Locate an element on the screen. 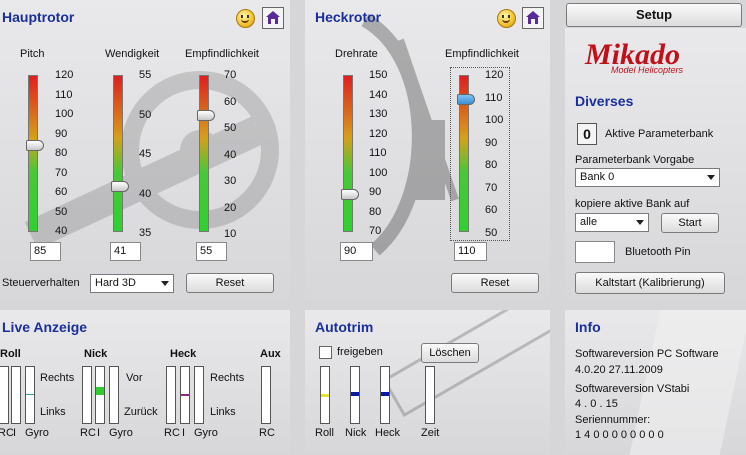 This screenshot has height=455, width=746. hauptrotor-reset-button: Reset is located at coordinates (230, 283).